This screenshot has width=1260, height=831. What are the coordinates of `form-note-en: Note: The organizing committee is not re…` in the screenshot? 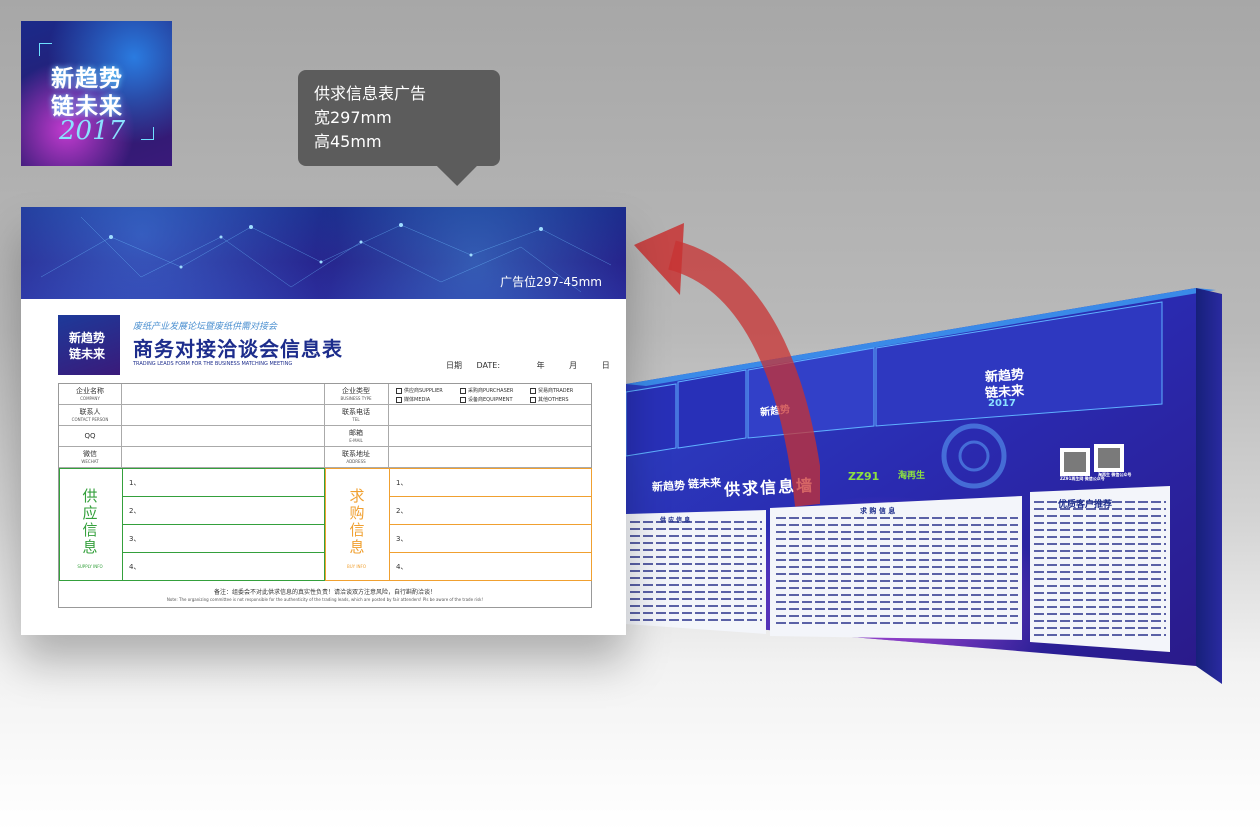 It's located at (325, 599).